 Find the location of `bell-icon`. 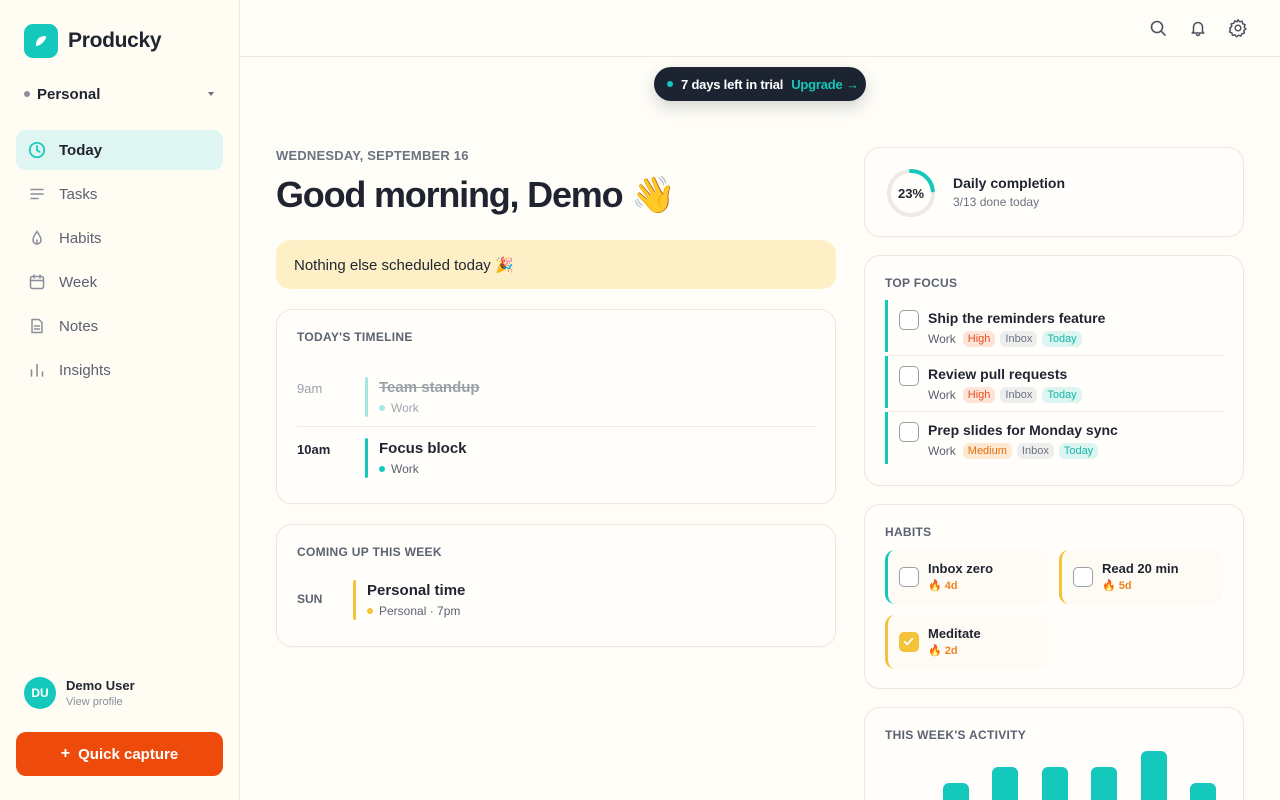

bell-icon is located at coordinates (1198, 28).